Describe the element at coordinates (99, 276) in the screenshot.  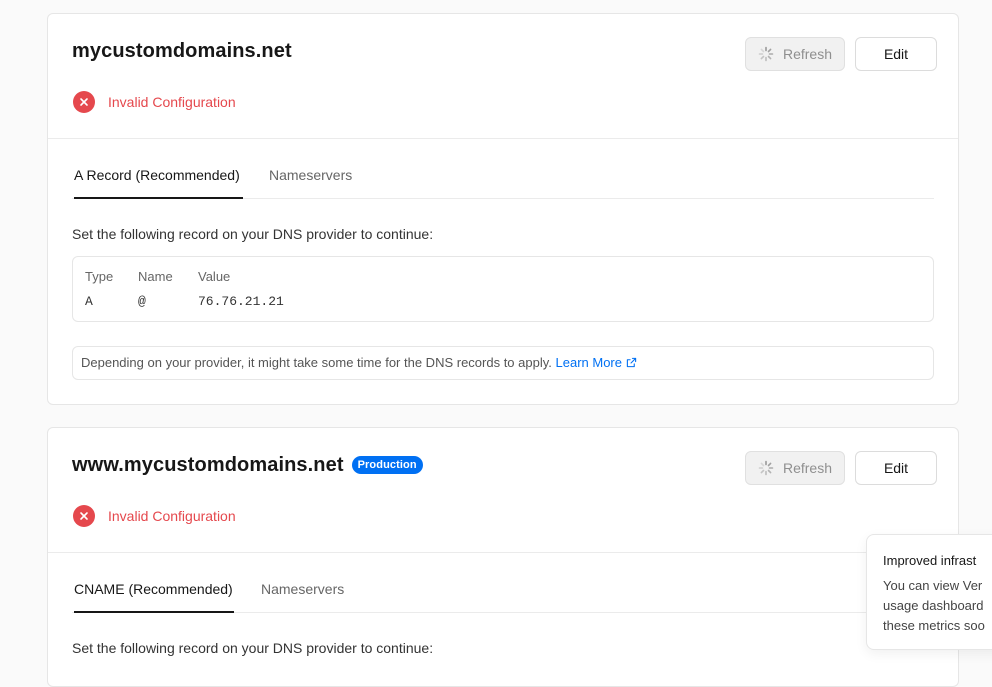
I see `column-header-type: Type` at that location.